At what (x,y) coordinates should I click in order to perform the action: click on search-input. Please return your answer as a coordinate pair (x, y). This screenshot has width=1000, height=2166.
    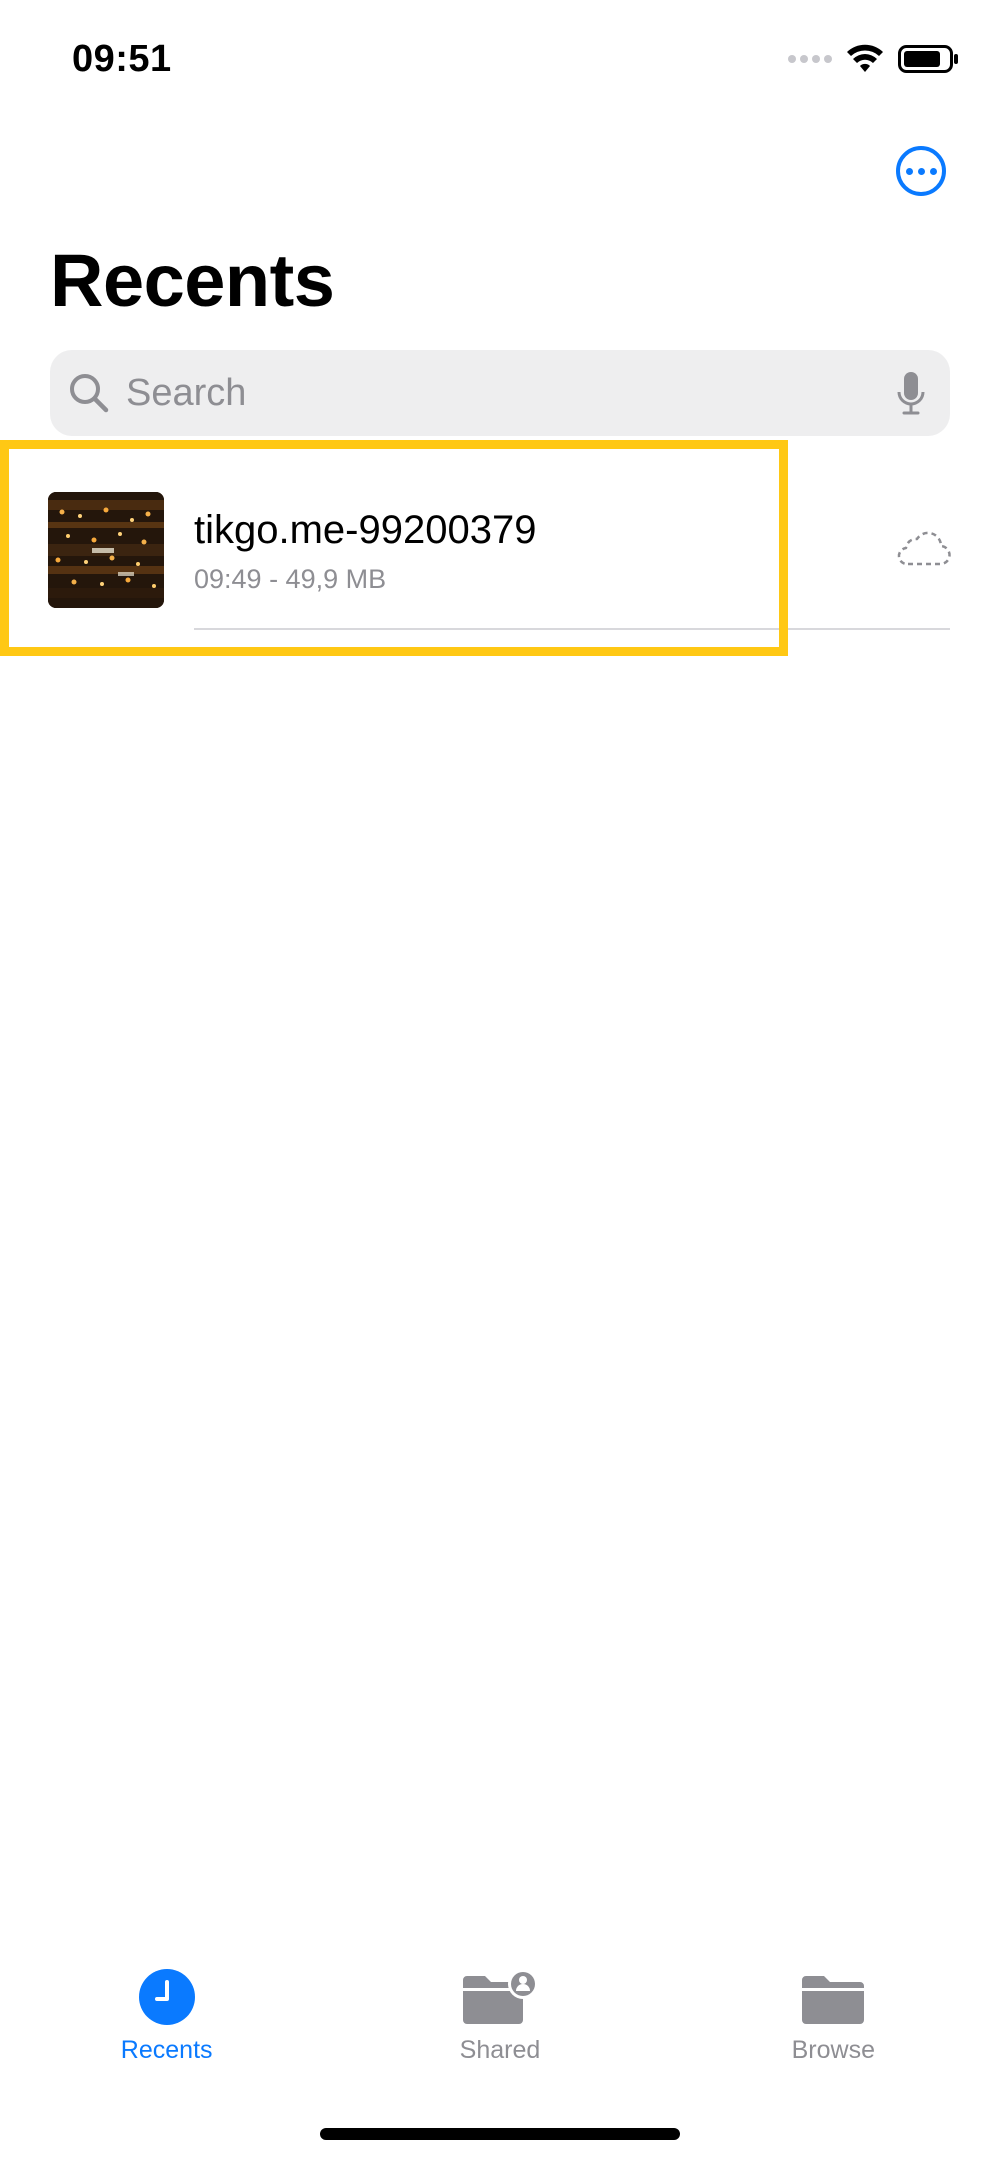
    Looking at the image, I should click on (506, 393).